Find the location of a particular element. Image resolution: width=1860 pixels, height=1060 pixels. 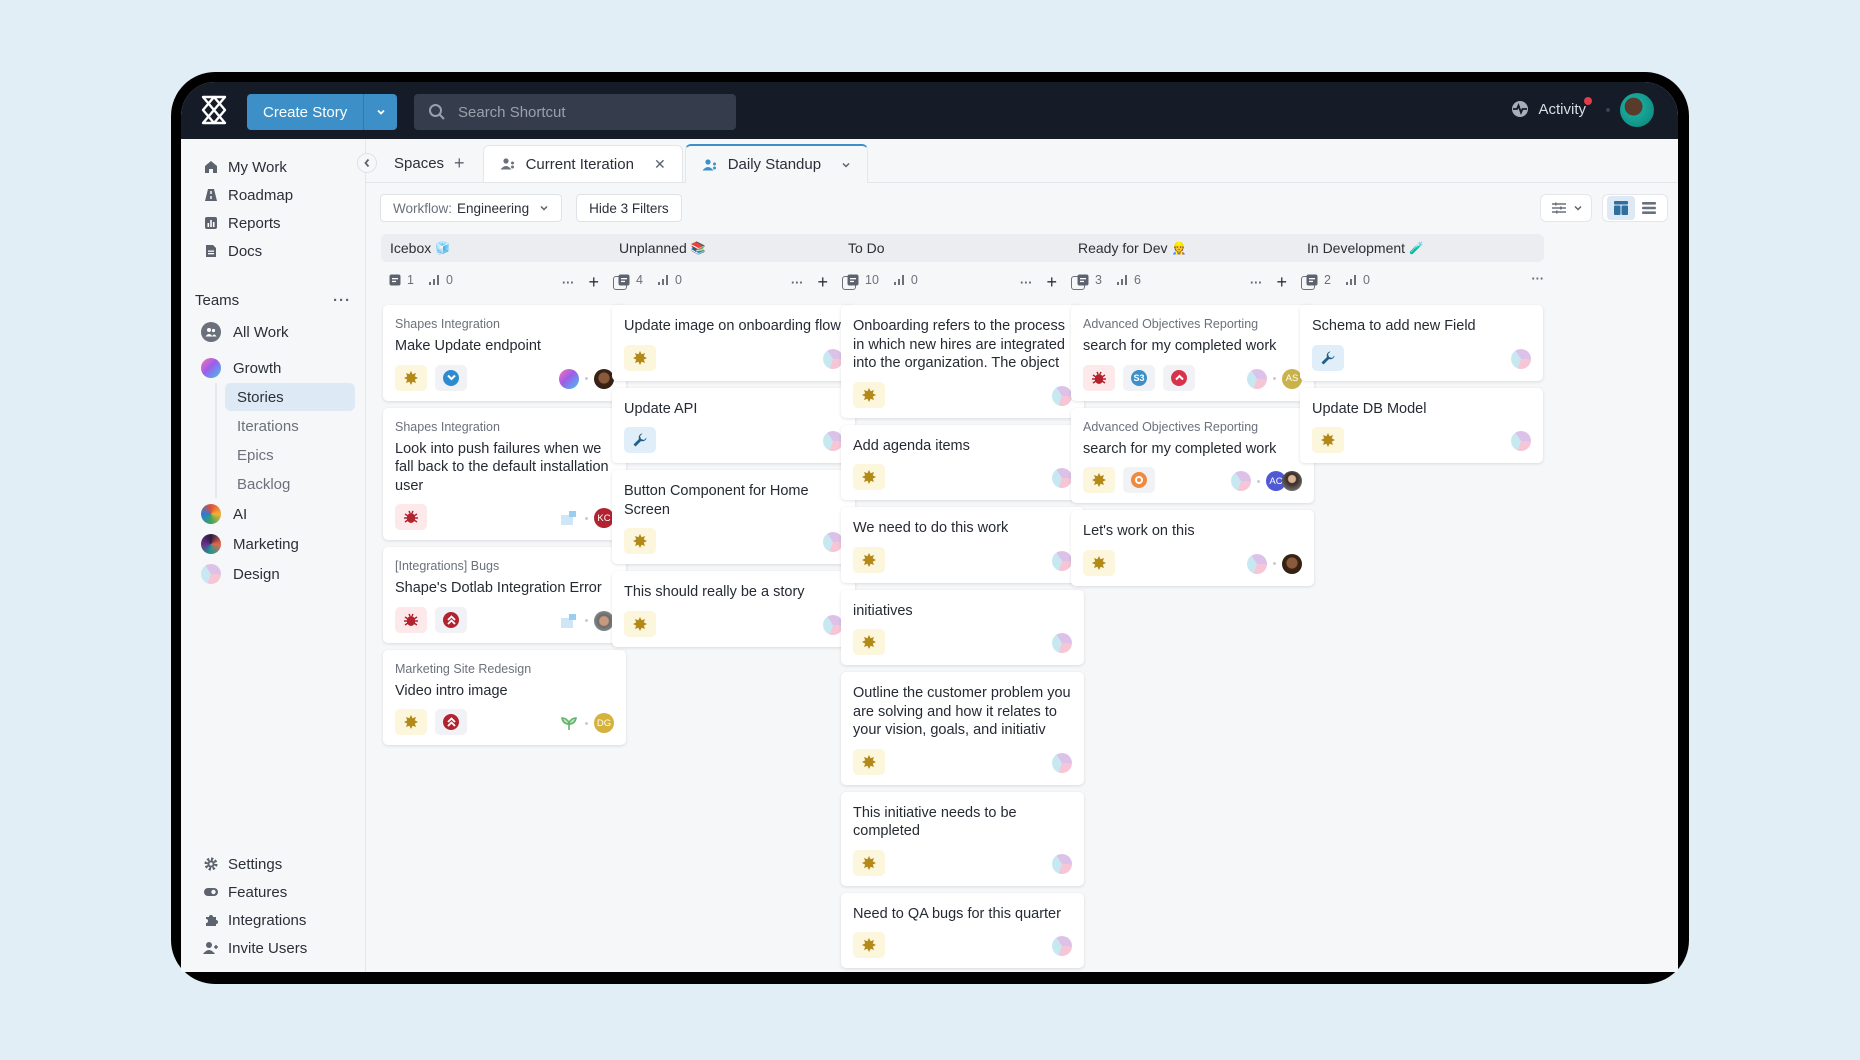

story-title: Update DB Model is located at coordinates (1421, 409).